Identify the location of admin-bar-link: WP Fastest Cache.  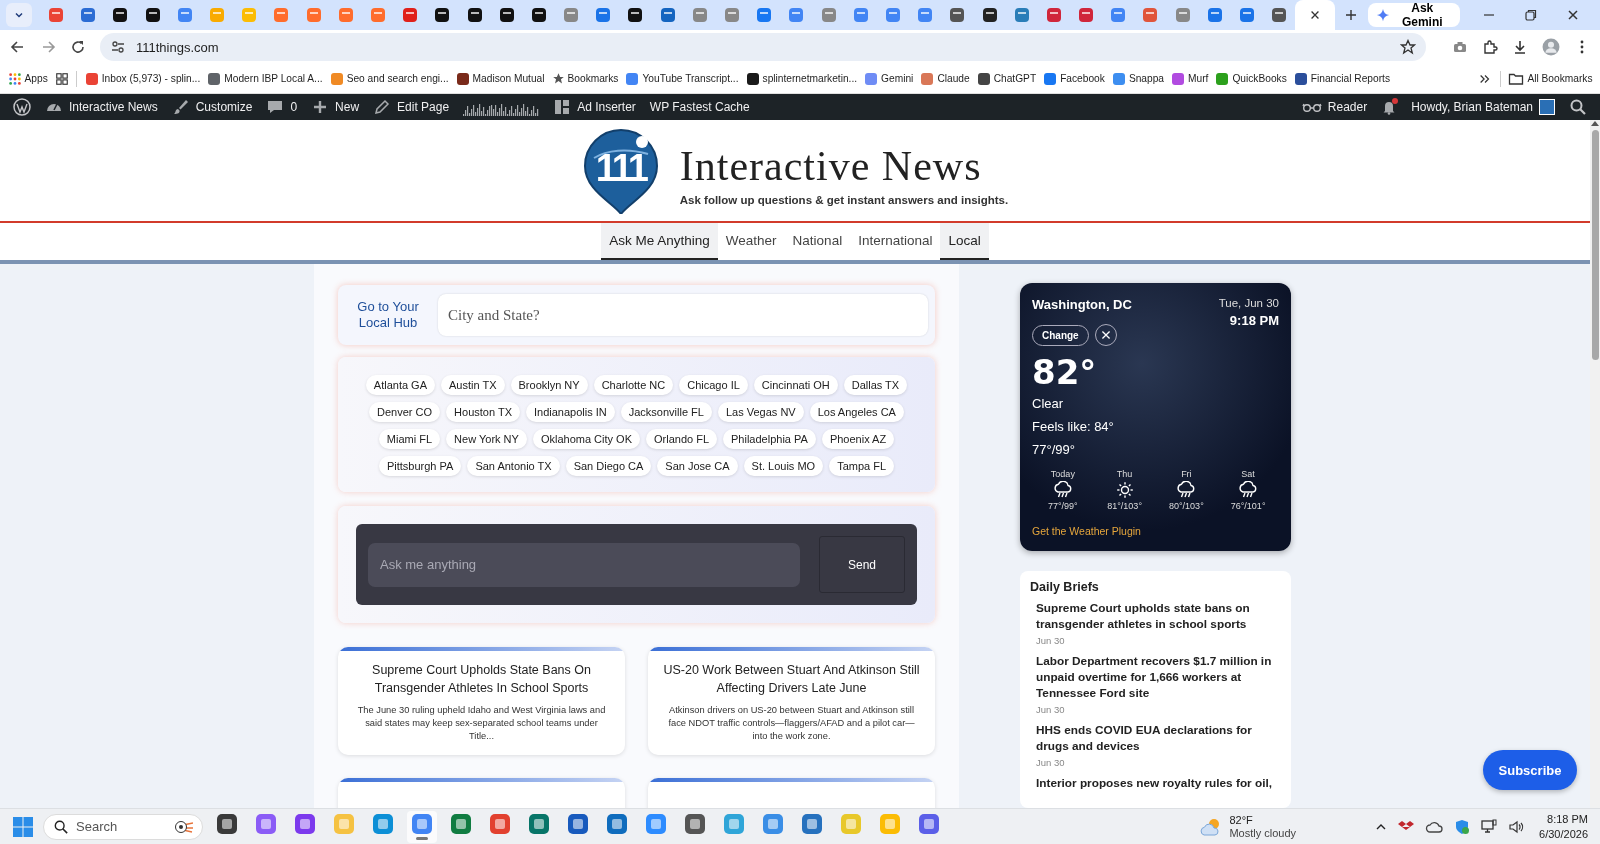
(699, 107).